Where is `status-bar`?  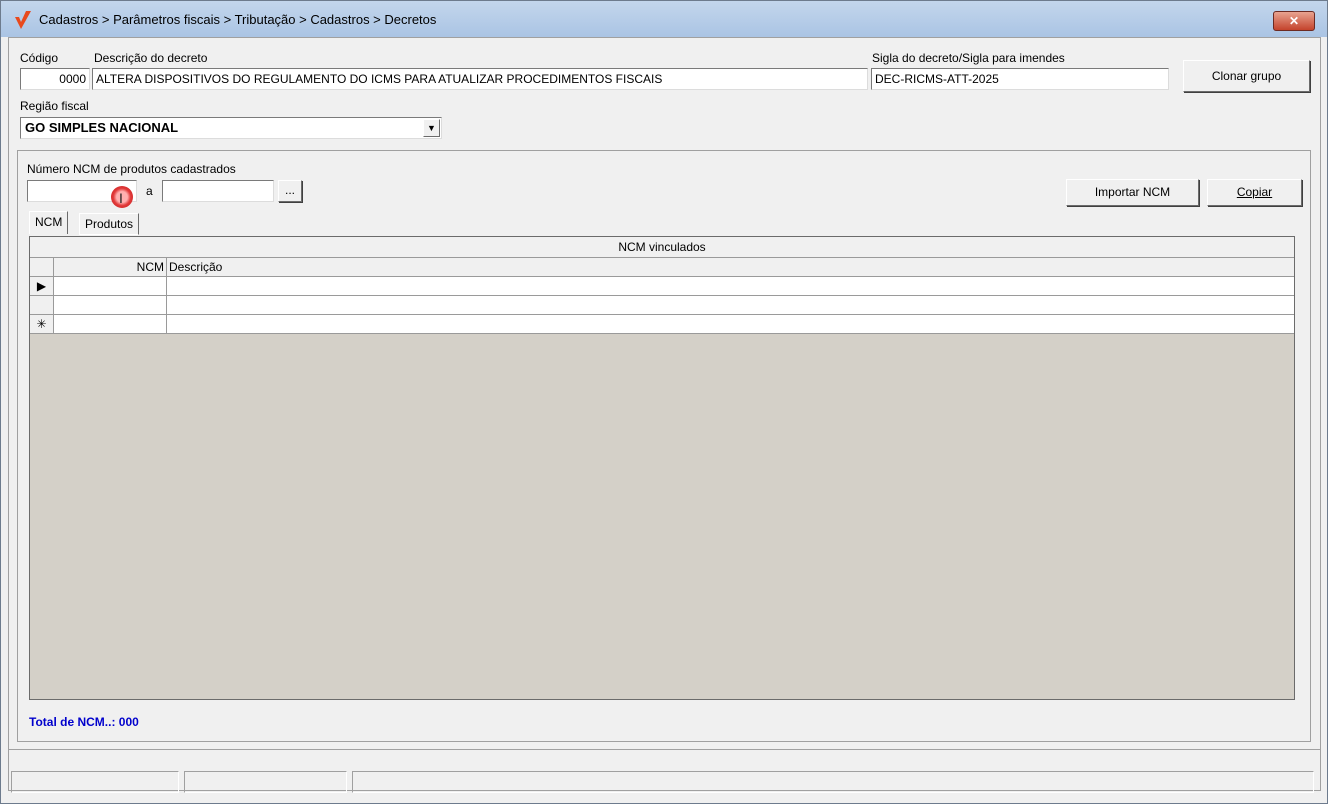 status-bar is located at coordinates (665, 783).